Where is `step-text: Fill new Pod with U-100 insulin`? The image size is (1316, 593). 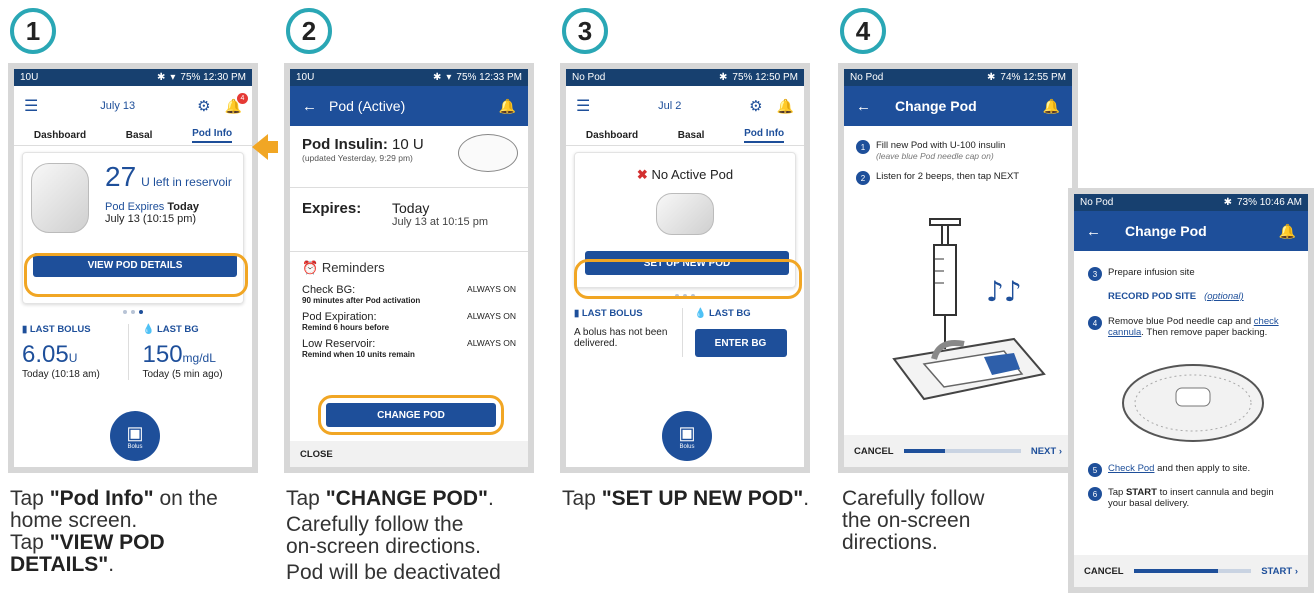 step-text: Fill new Pod with U-100 insulin is located at coordinates (941, 145).